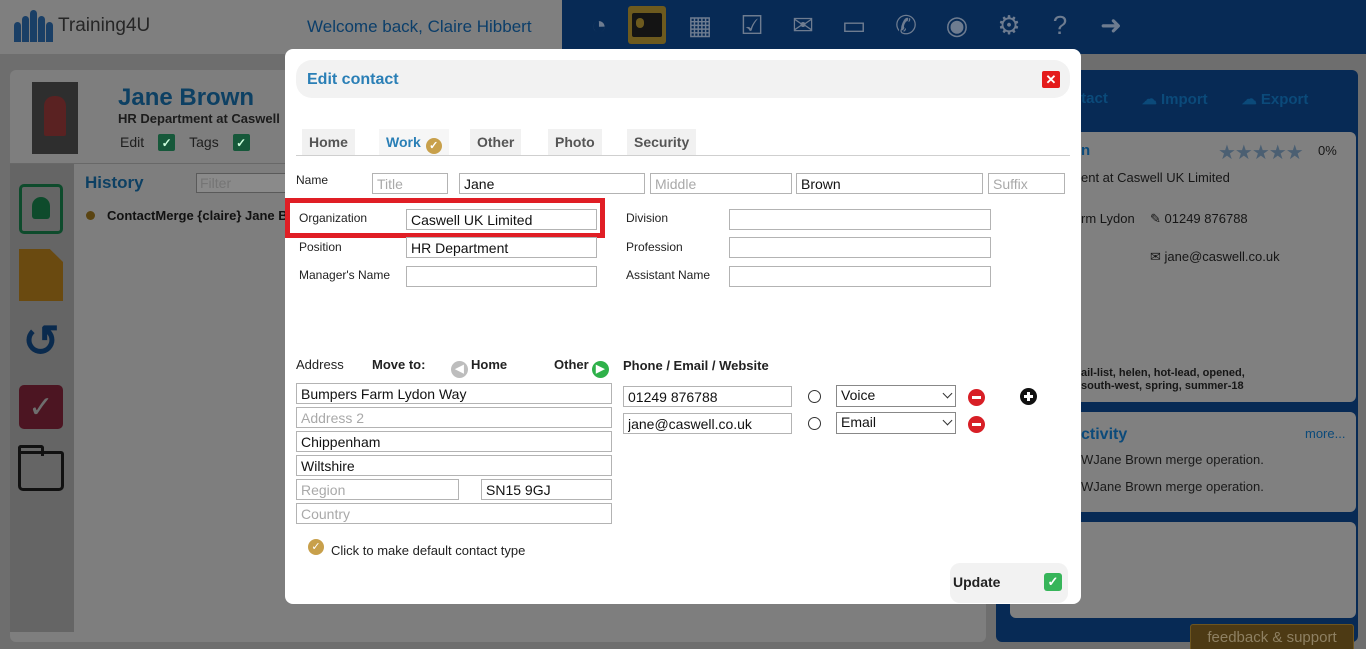 The width and height of the screenshot is (1366, 649). Describe the element at coordinates (1206, 218) in the screenshot. I see `summary-phone-value: 01249 876788` at that location.